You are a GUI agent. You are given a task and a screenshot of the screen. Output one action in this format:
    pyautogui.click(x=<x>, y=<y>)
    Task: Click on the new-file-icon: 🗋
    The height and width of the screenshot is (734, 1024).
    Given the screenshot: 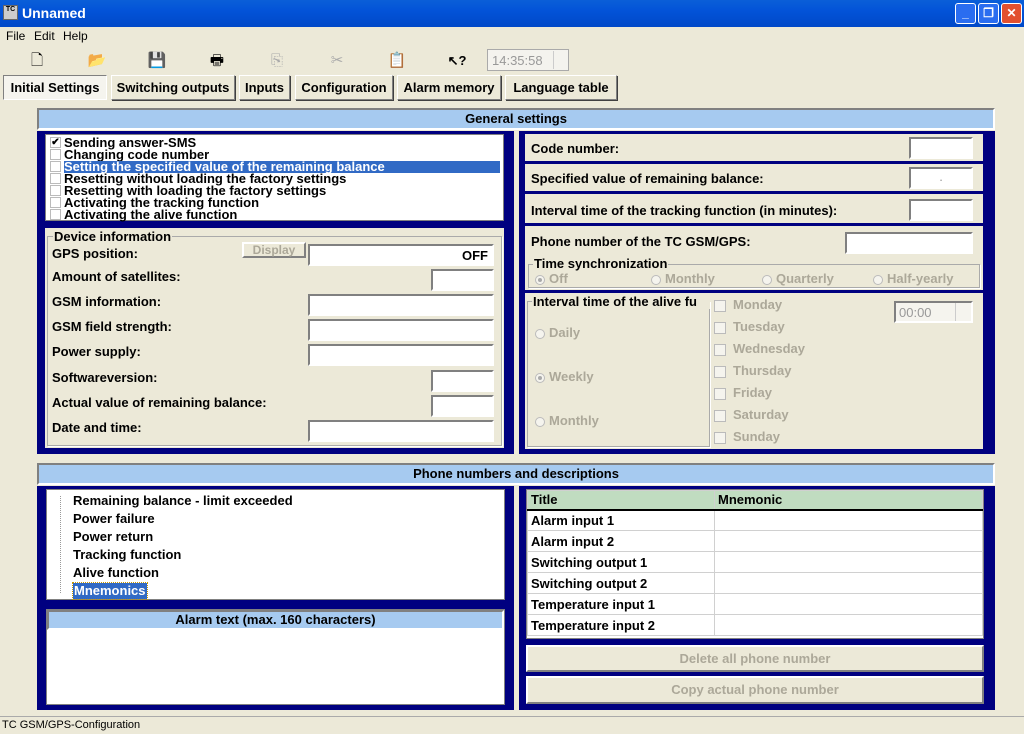 What is the action you would take?
    pyautogui.click(x=37, y=61)
    